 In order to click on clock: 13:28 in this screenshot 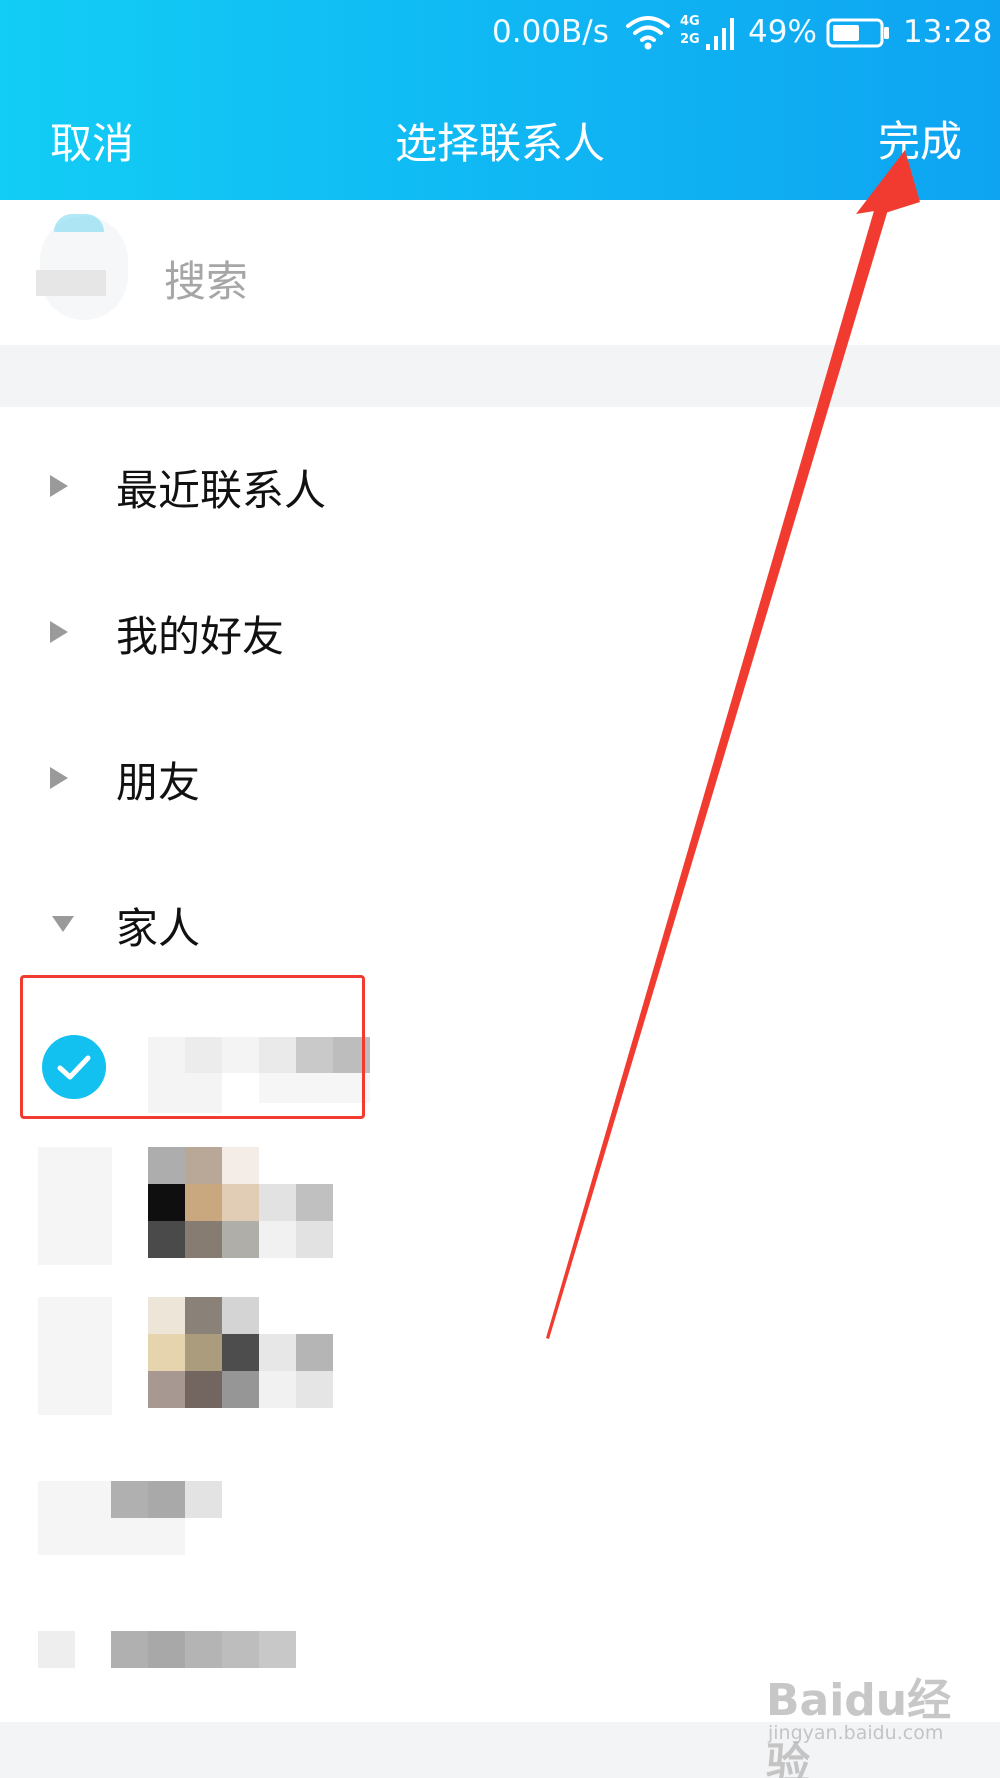, I will do `click(948, 32)`.